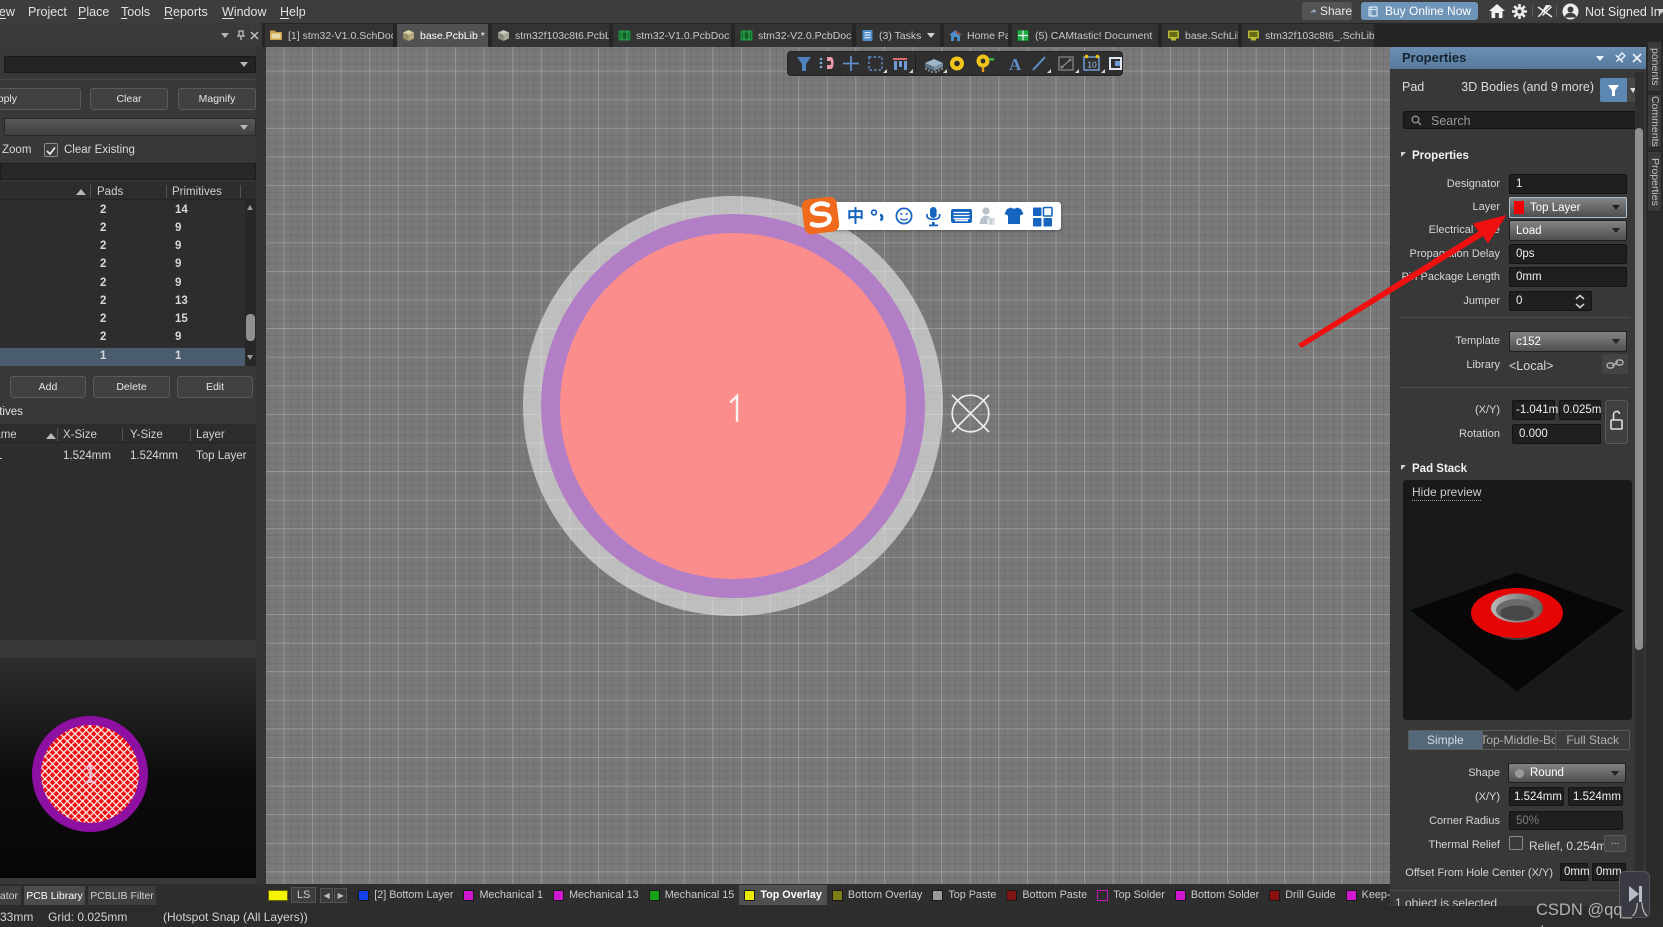  I want to click on svg-text: A, so click(1015, 64).